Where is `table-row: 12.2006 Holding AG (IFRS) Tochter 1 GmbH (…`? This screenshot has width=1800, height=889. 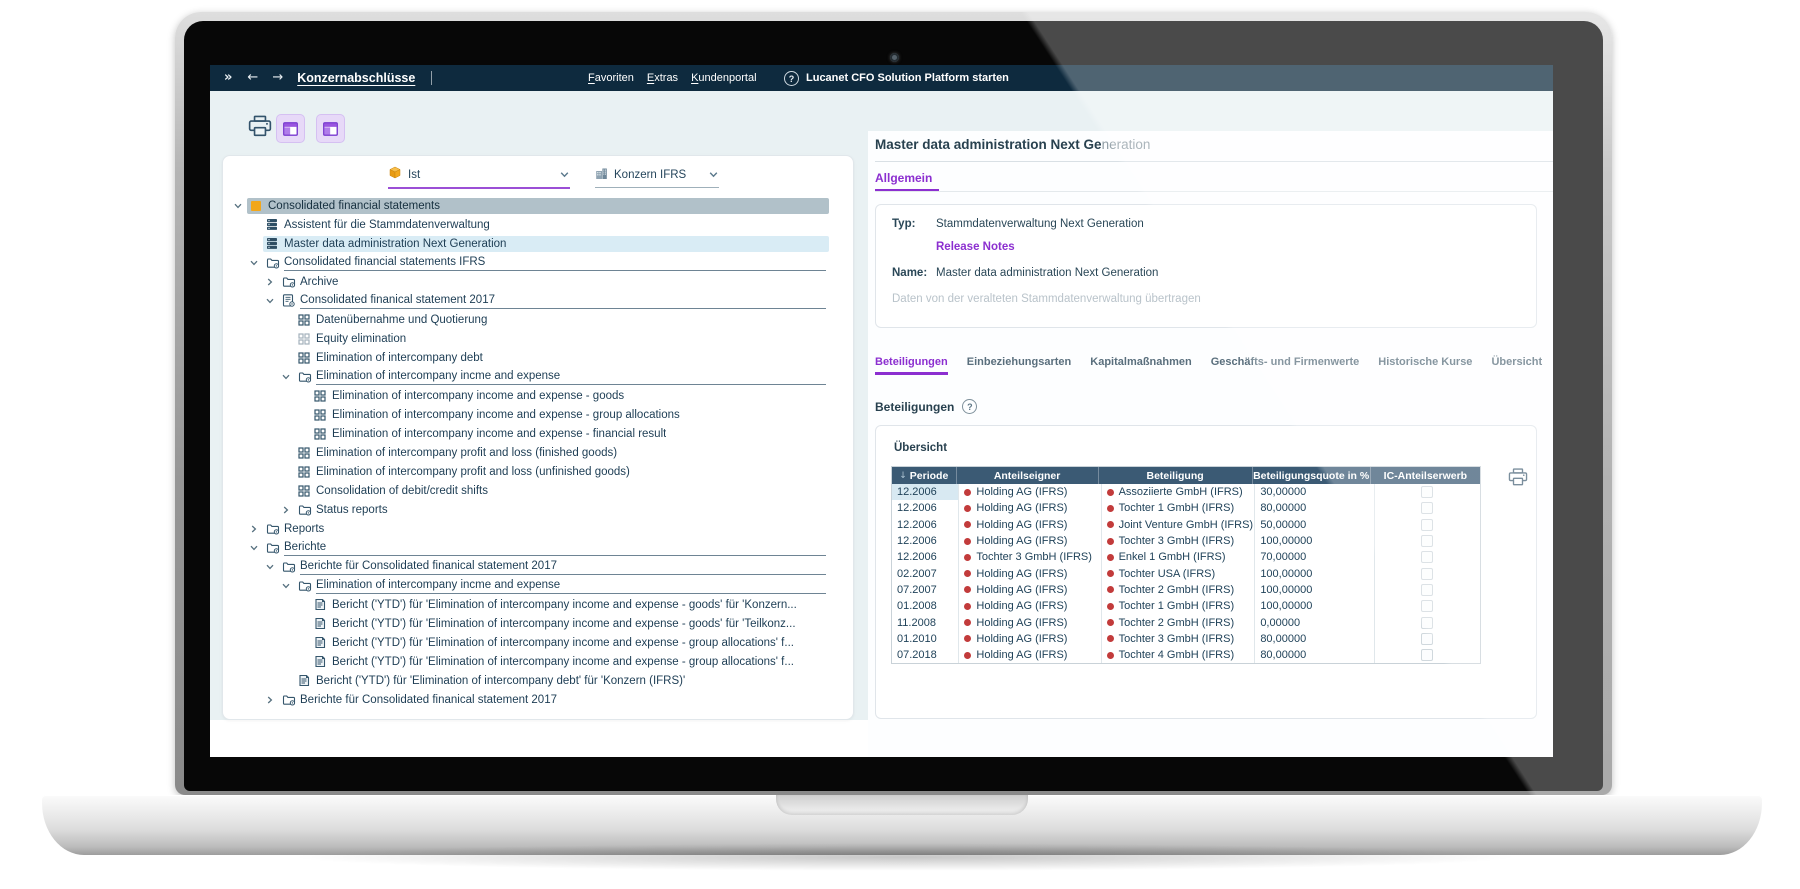 table-row: 12.2006 Holding AG (IFRS) Tochter 1 GmbH (… is located at coordinates (1186, 508).